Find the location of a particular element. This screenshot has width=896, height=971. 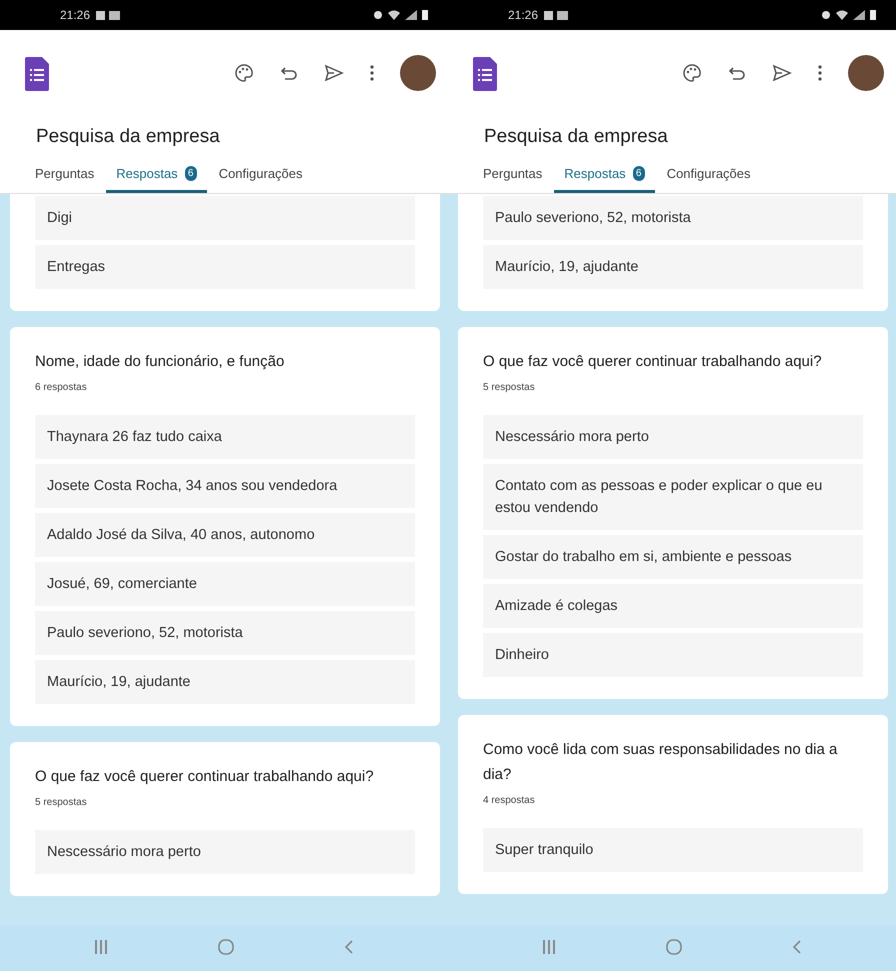

response-count: 4 respostas is located at coordinates (509, 800).